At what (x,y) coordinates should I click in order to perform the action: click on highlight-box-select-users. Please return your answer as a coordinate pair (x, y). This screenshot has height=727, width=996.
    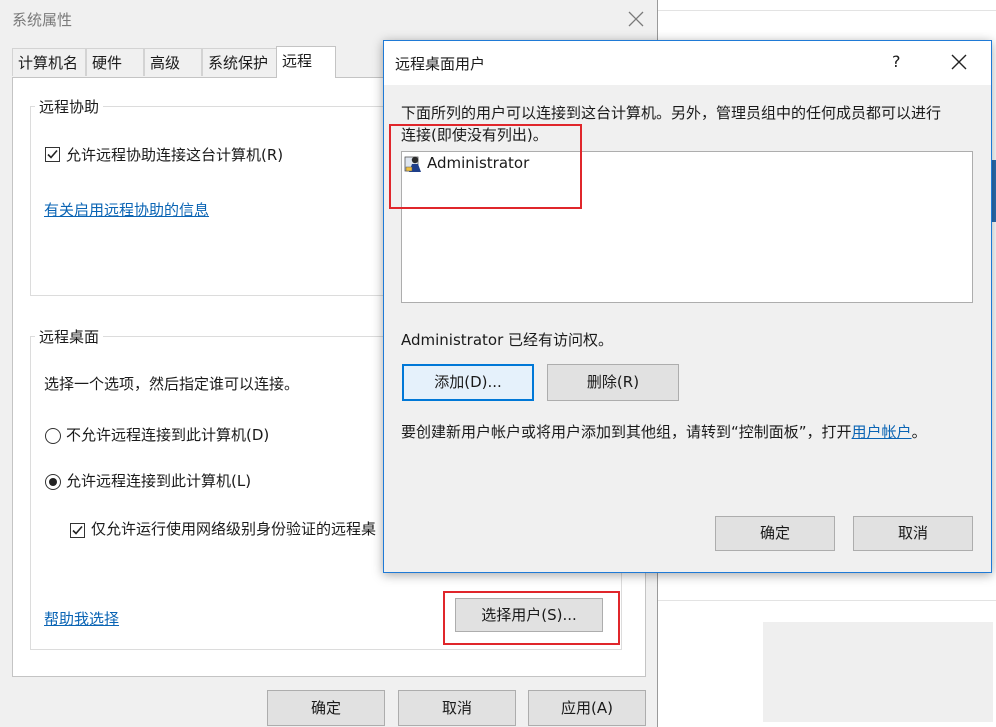
    Looking at the image, I should click on (531, 618).